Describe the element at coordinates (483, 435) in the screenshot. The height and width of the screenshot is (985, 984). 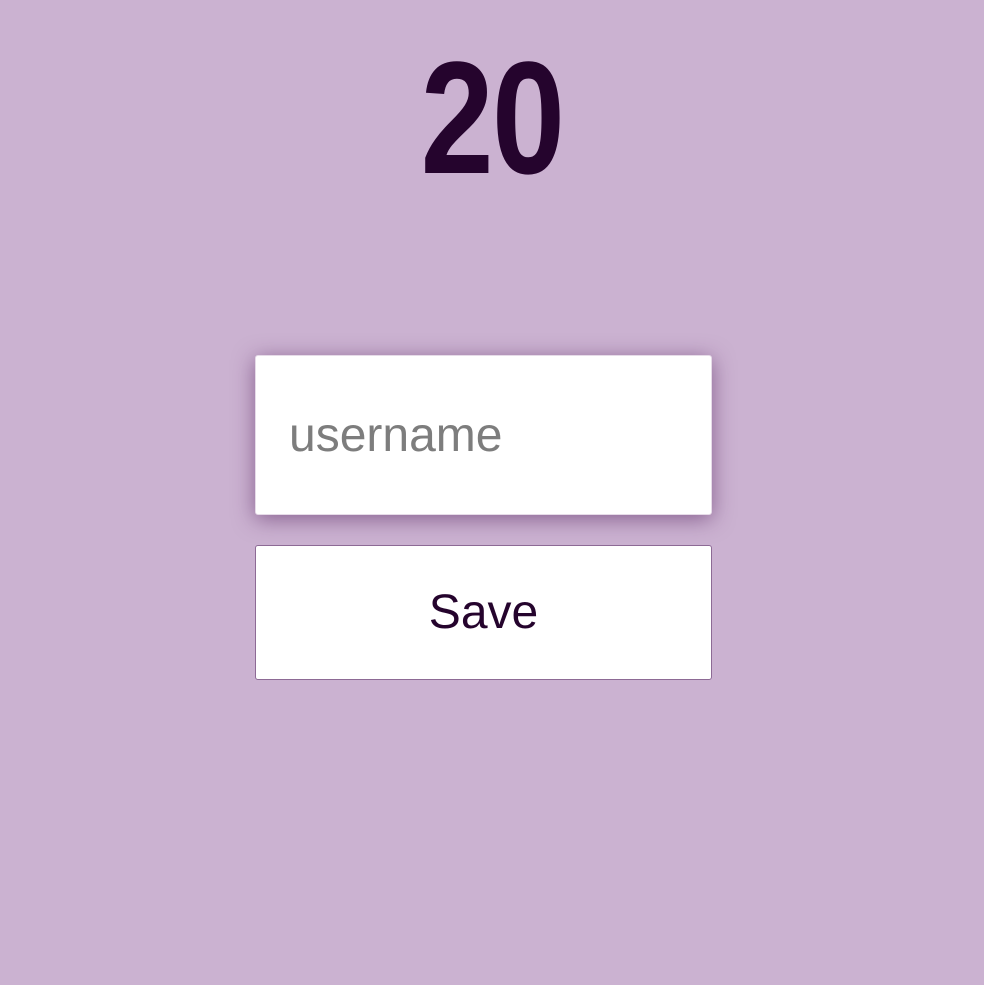
I see `username-input` at that location.